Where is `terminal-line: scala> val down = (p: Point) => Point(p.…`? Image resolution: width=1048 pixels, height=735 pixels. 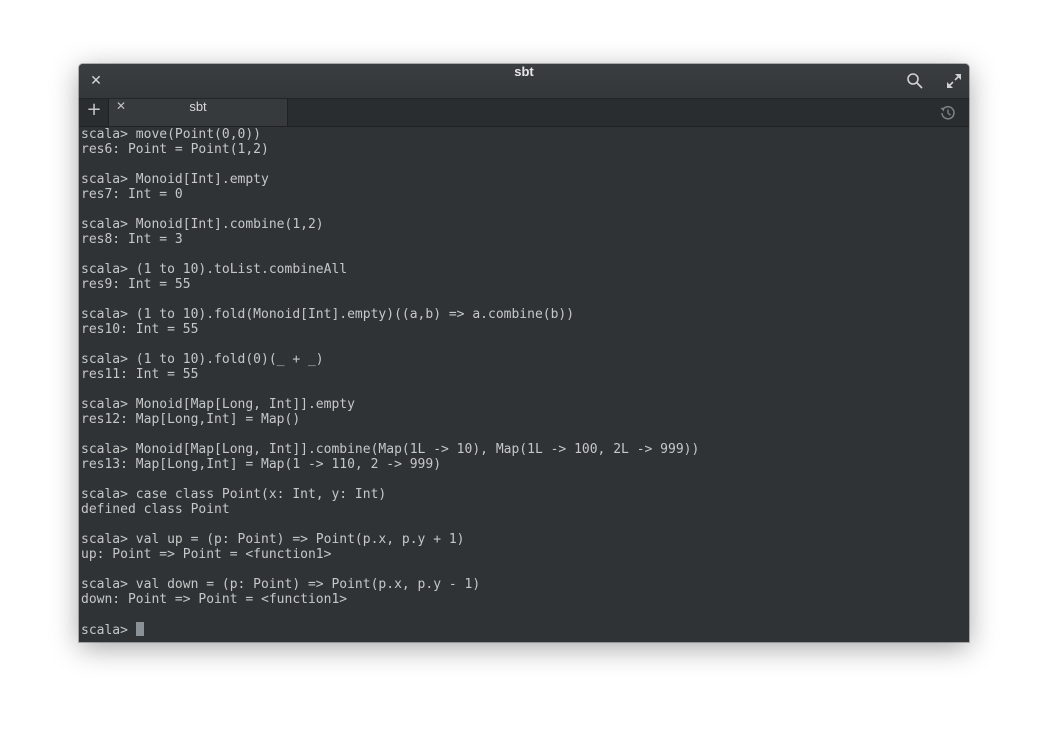 terminal-line: scala> val down = (p: Point) => Point(p.… is located at coordinates (281, 584).